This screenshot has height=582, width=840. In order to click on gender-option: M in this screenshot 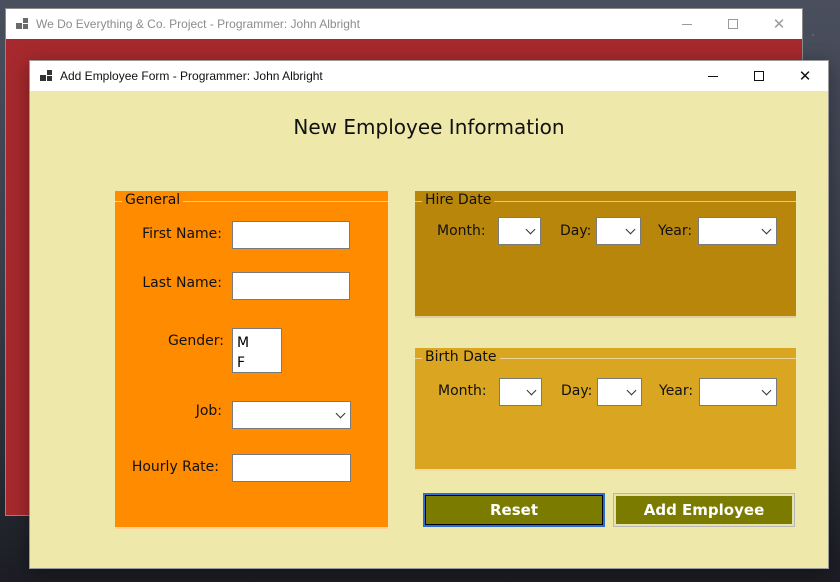, I will do `click(257, 343)`.